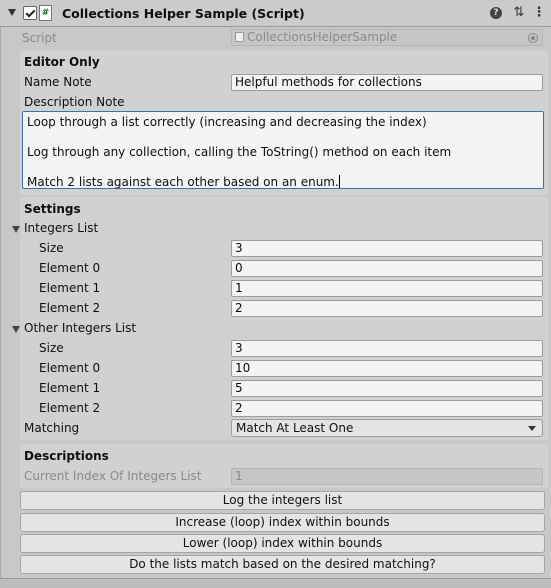  I want to click on fold-arrow-icon, so click(12, 12).